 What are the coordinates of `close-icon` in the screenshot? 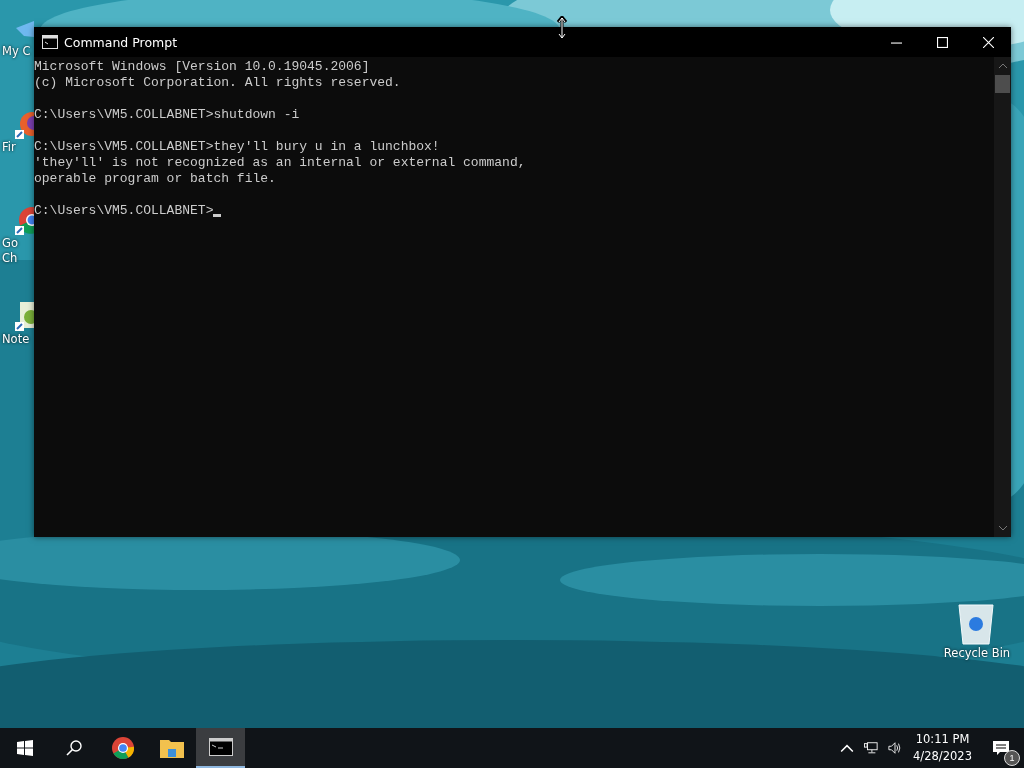 It's located at (988, 42).